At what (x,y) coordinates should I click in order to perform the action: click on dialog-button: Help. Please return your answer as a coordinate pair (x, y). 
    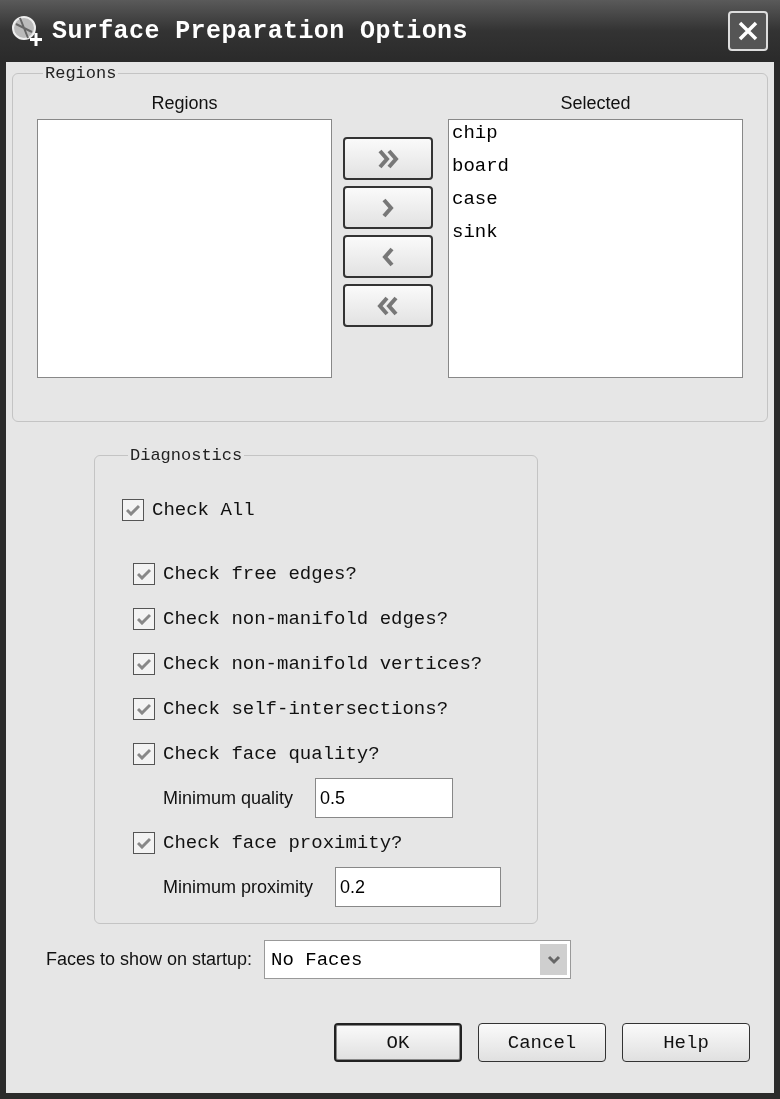
    Looking at the image, I should click on (686, 1042).